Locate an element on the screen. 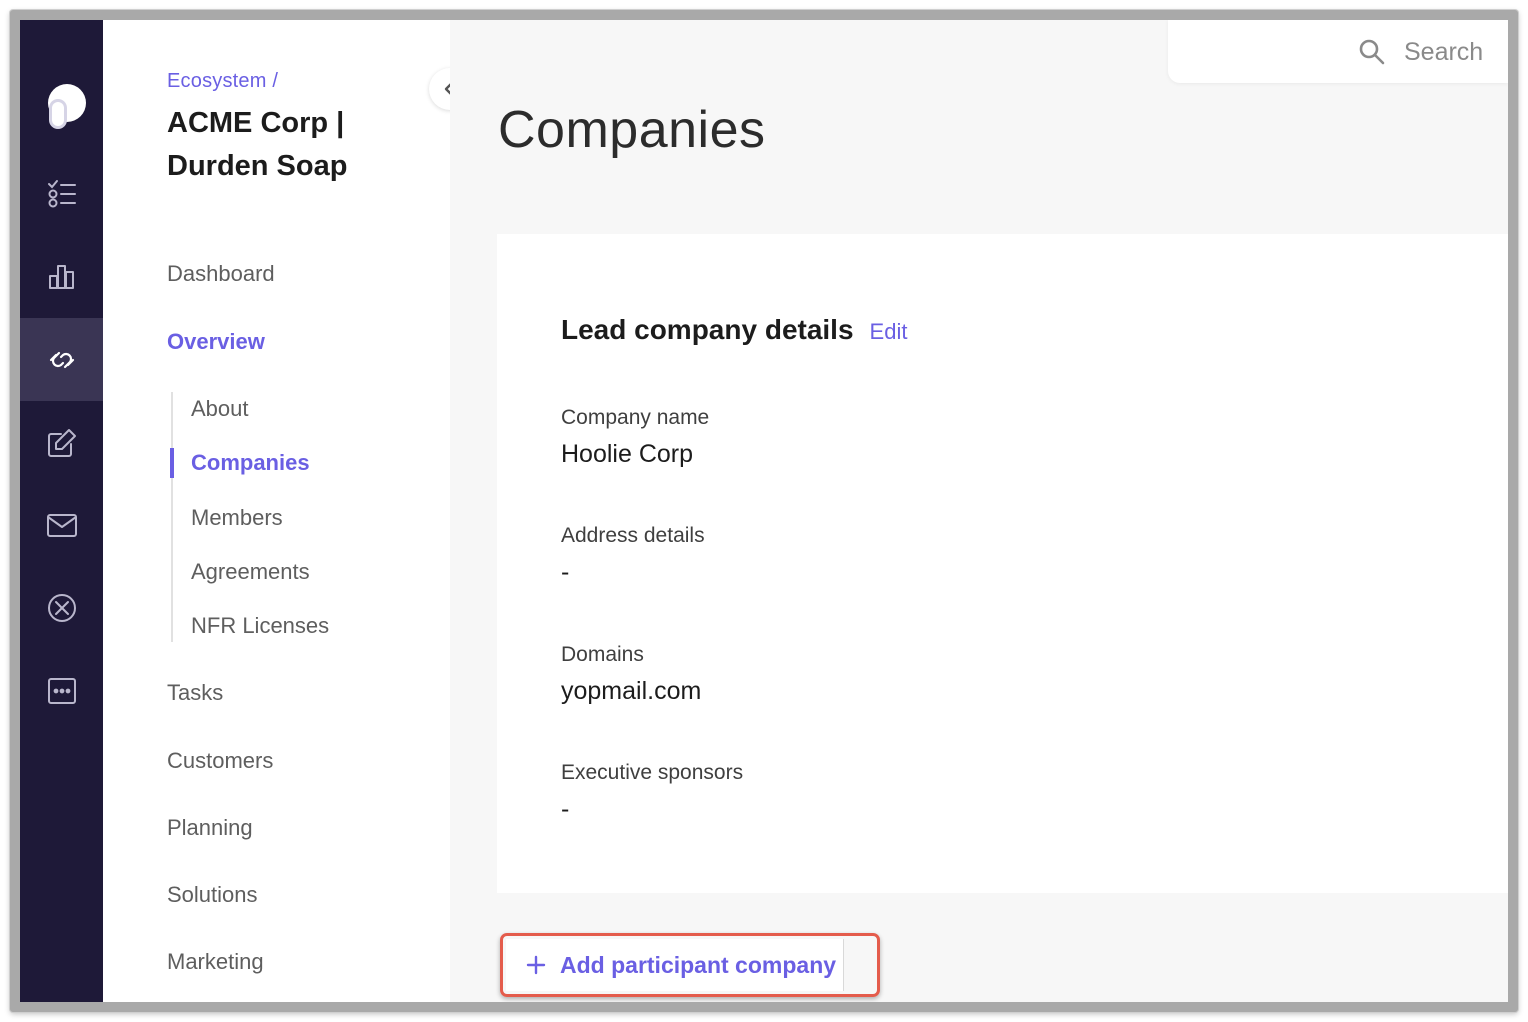 Image resolution: width=1528 pixels, height=1022 pixels. field-label-executive-sponsors: Executive sponsors is located at coordinates (652, 772).